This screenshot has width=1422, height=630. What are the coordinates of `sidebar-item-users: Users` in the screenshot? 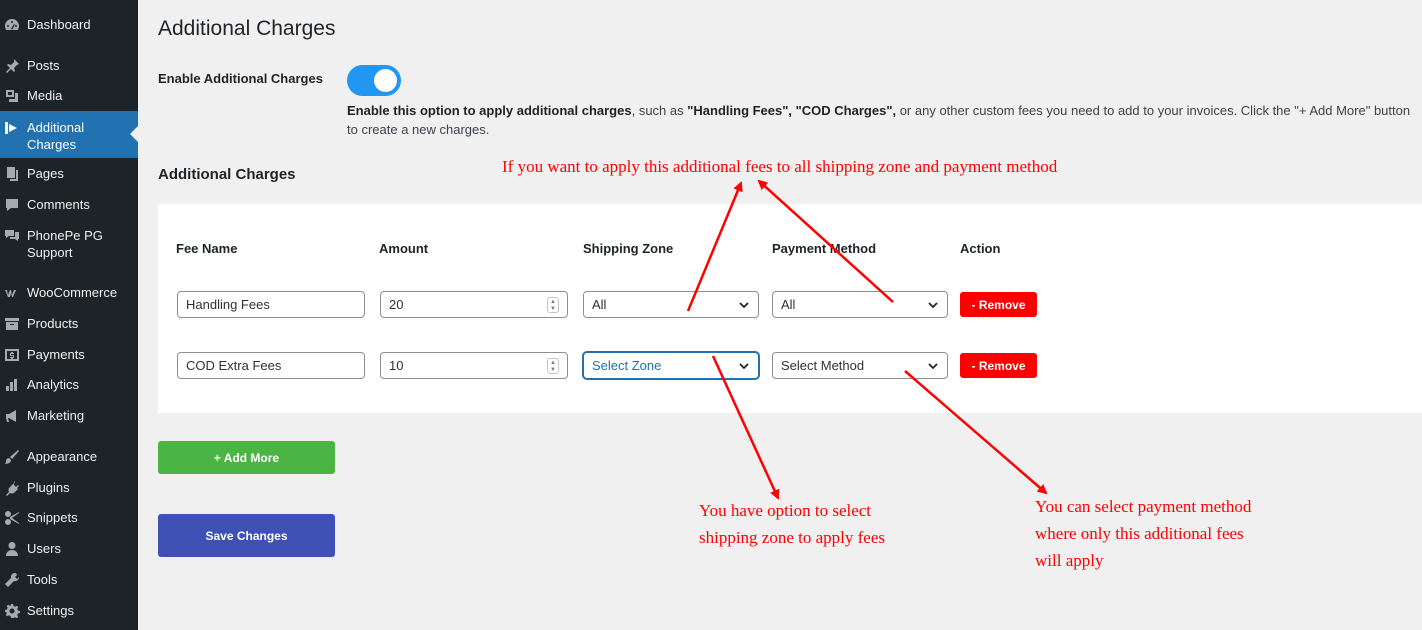 It's located at (69, 549).